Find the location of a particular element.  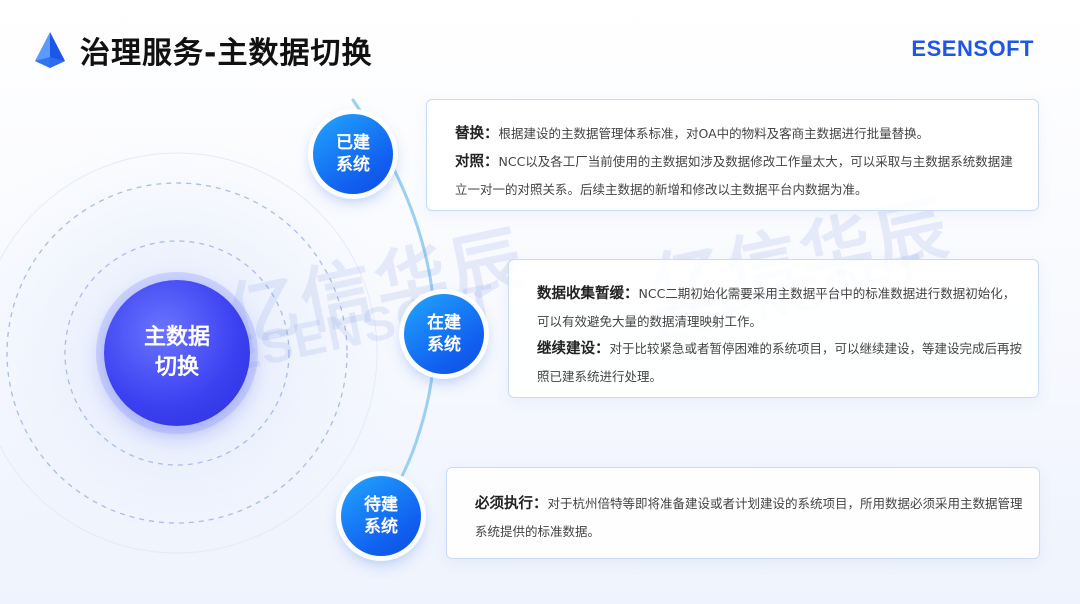

item-term: 必须执行： is located at coordinates (511, 504).